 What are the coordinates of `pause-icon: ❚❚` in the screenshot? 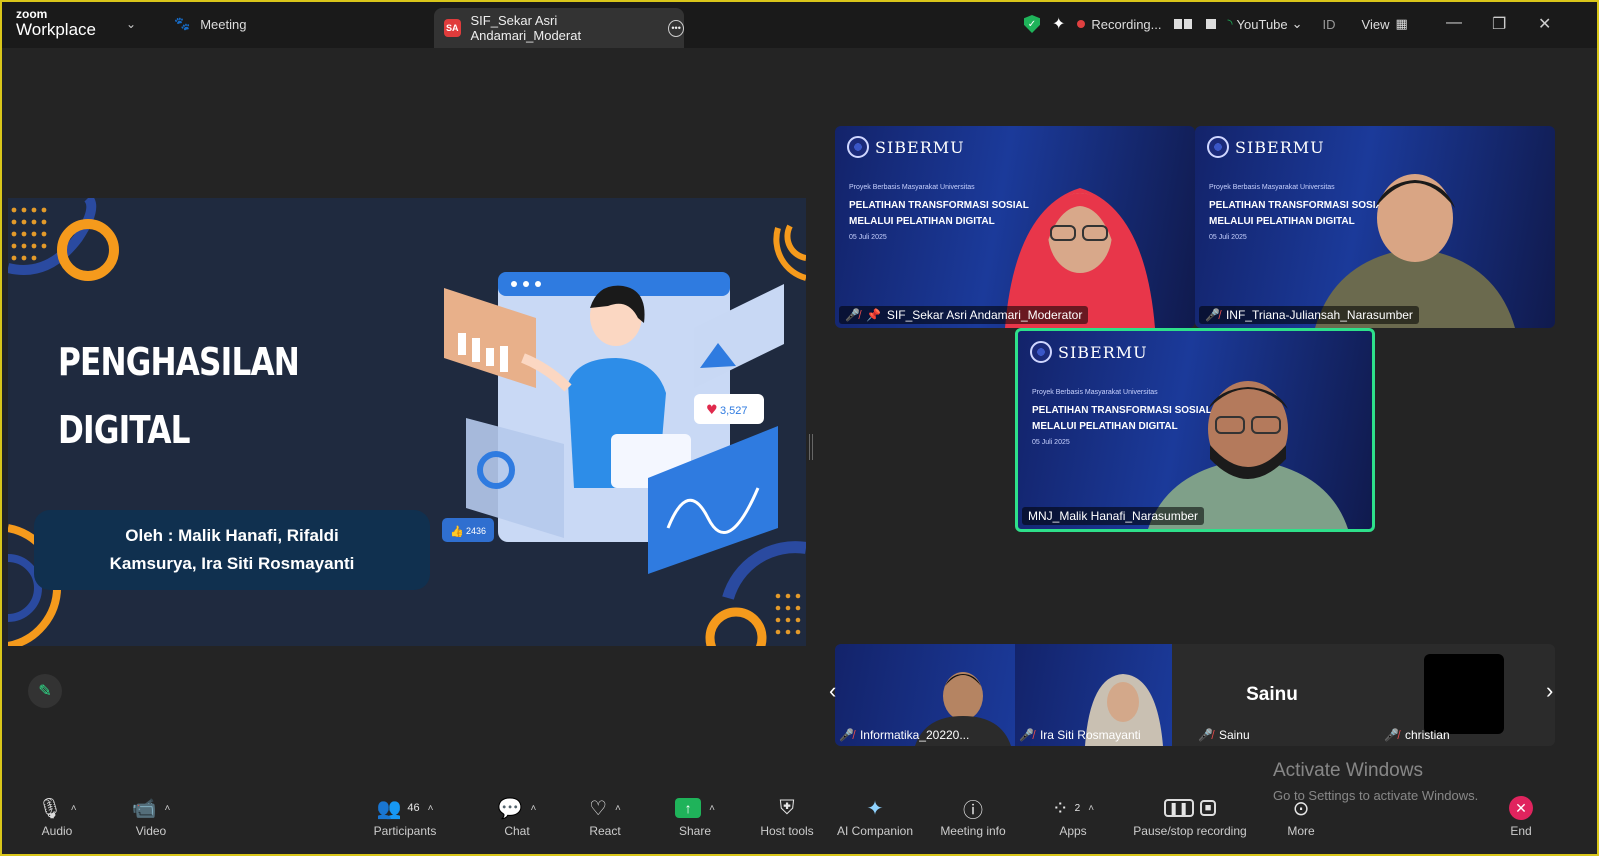 It's located at (1178, 808).